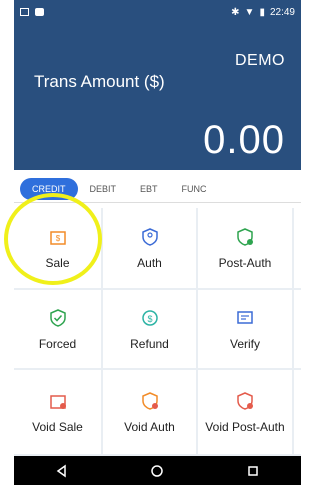  I want to click on status-left, so click(32, 12).